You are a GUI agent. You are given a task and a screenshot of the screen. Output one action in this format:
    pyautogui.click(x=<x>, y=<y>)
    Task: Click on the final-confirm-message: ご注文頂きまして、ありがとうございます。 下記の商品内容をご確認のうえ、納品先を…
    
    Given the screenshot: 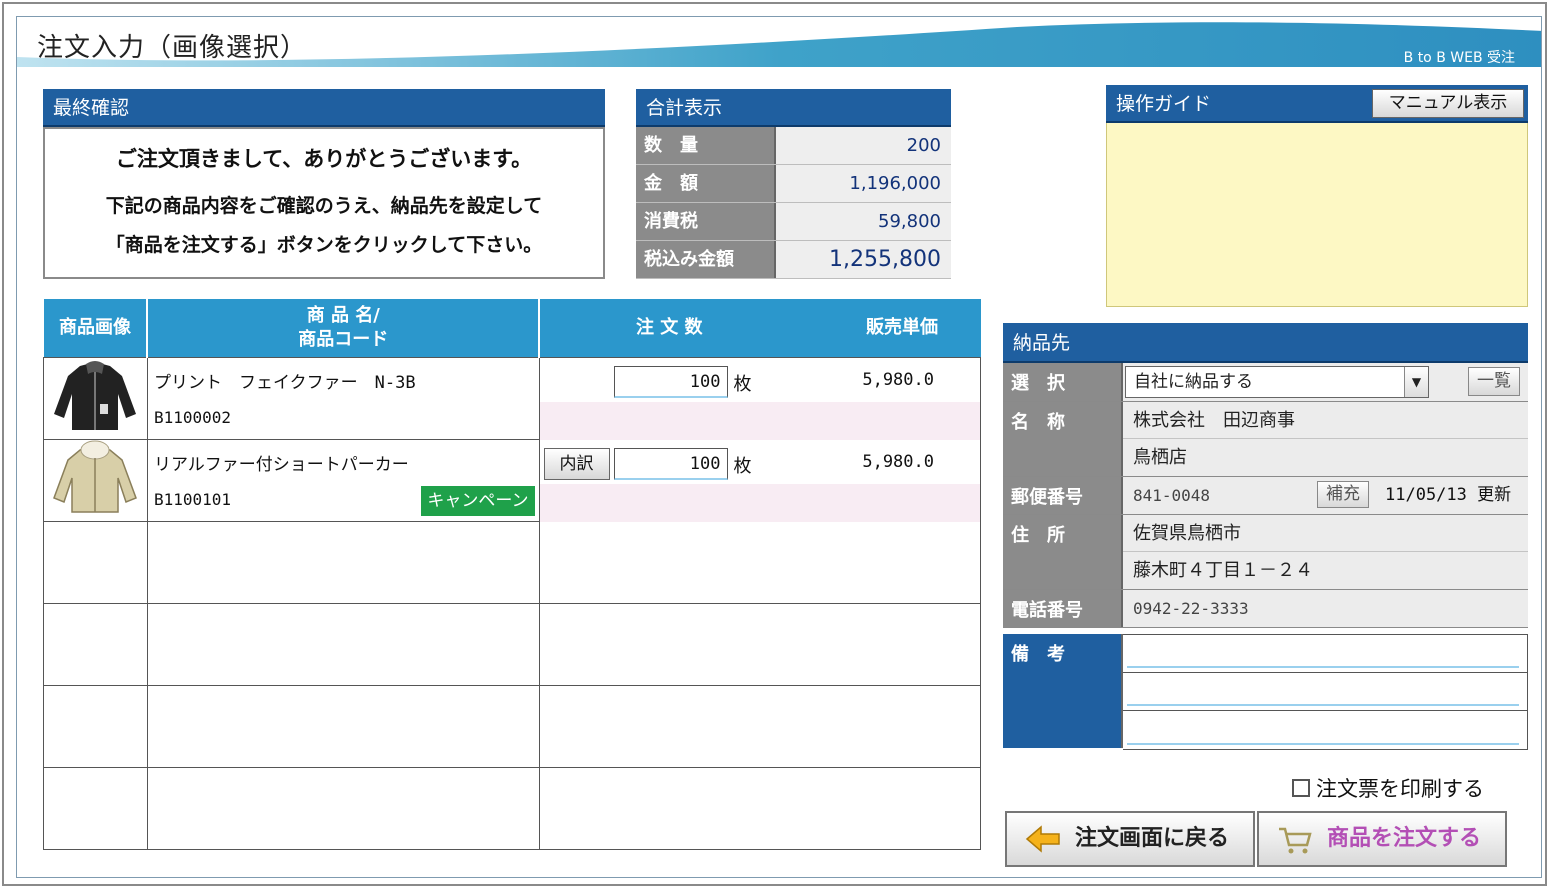 What is the action you would take?
    pyautogui.click(x=324, y=203)
    